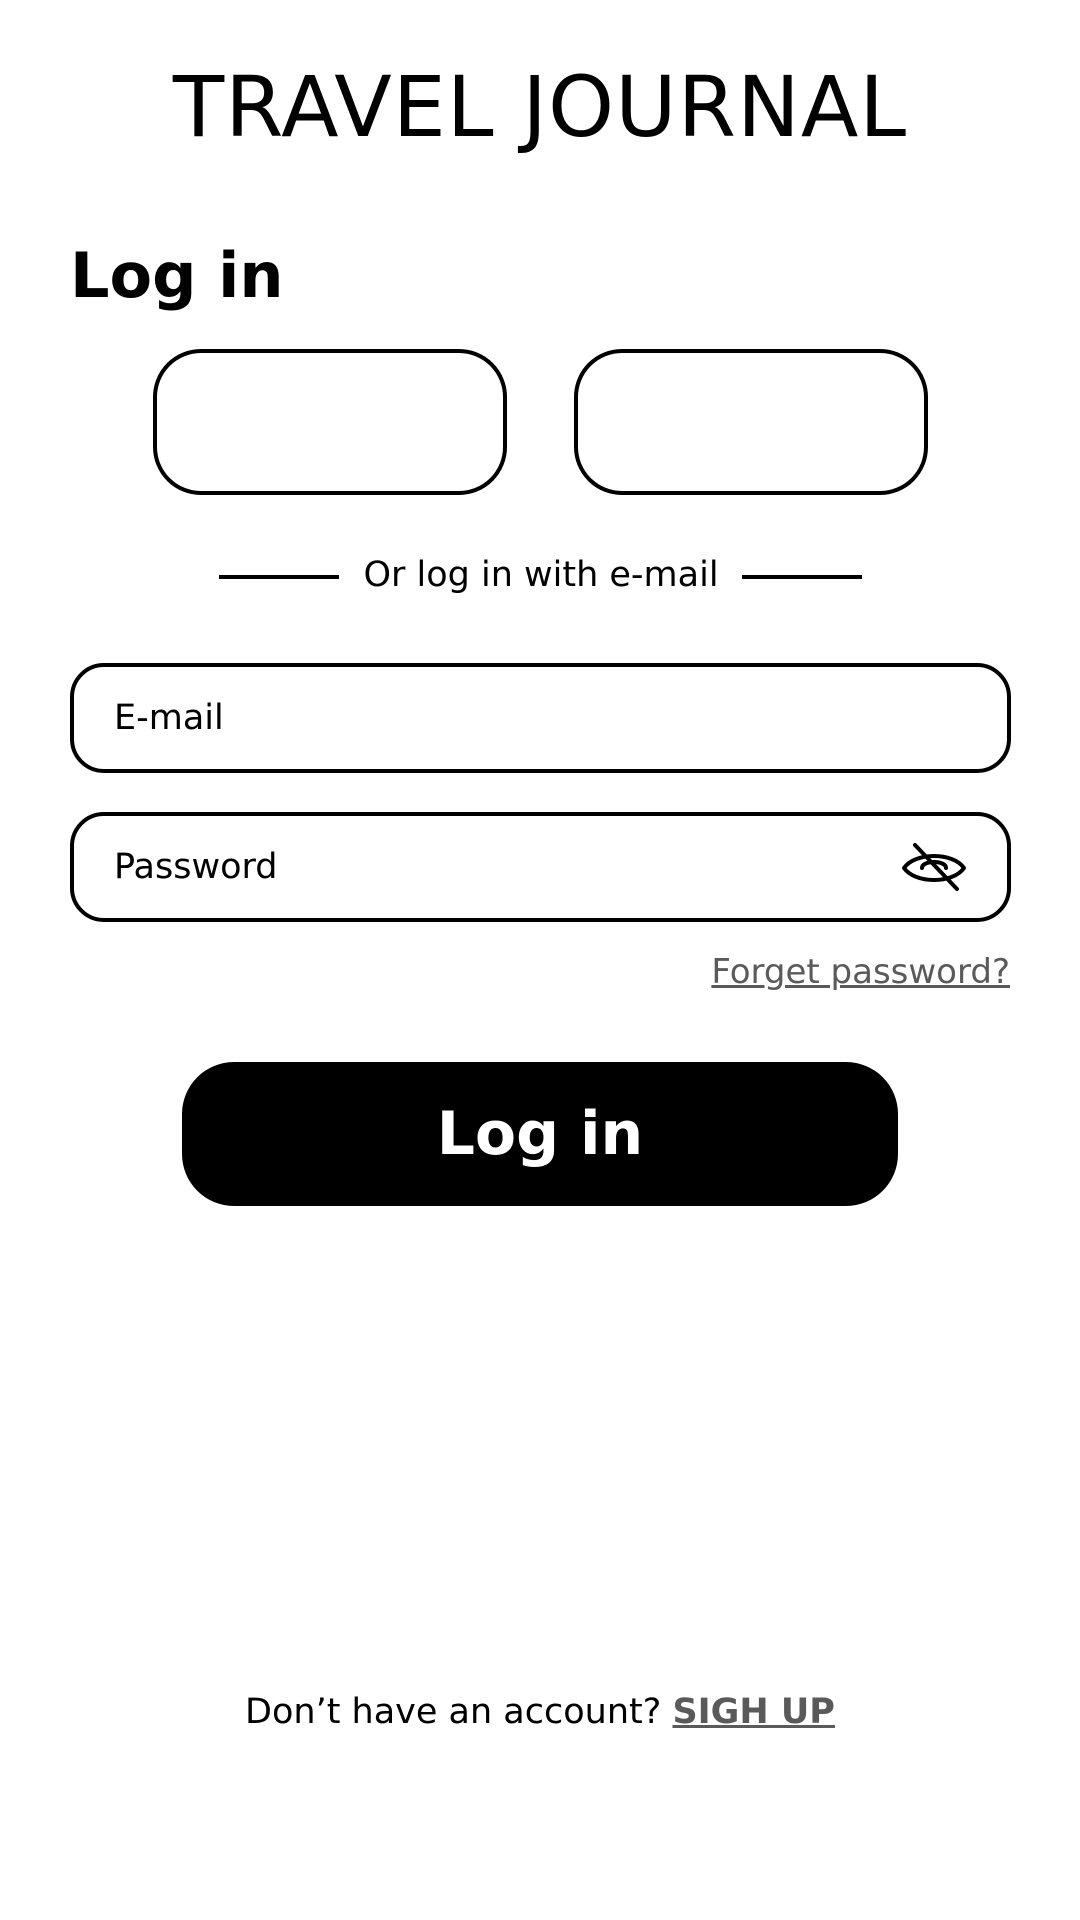  What do you see at coordinates (177, 275) in the screenshot?
I see `login-heading: Log in` at bounding box center [177, 275].